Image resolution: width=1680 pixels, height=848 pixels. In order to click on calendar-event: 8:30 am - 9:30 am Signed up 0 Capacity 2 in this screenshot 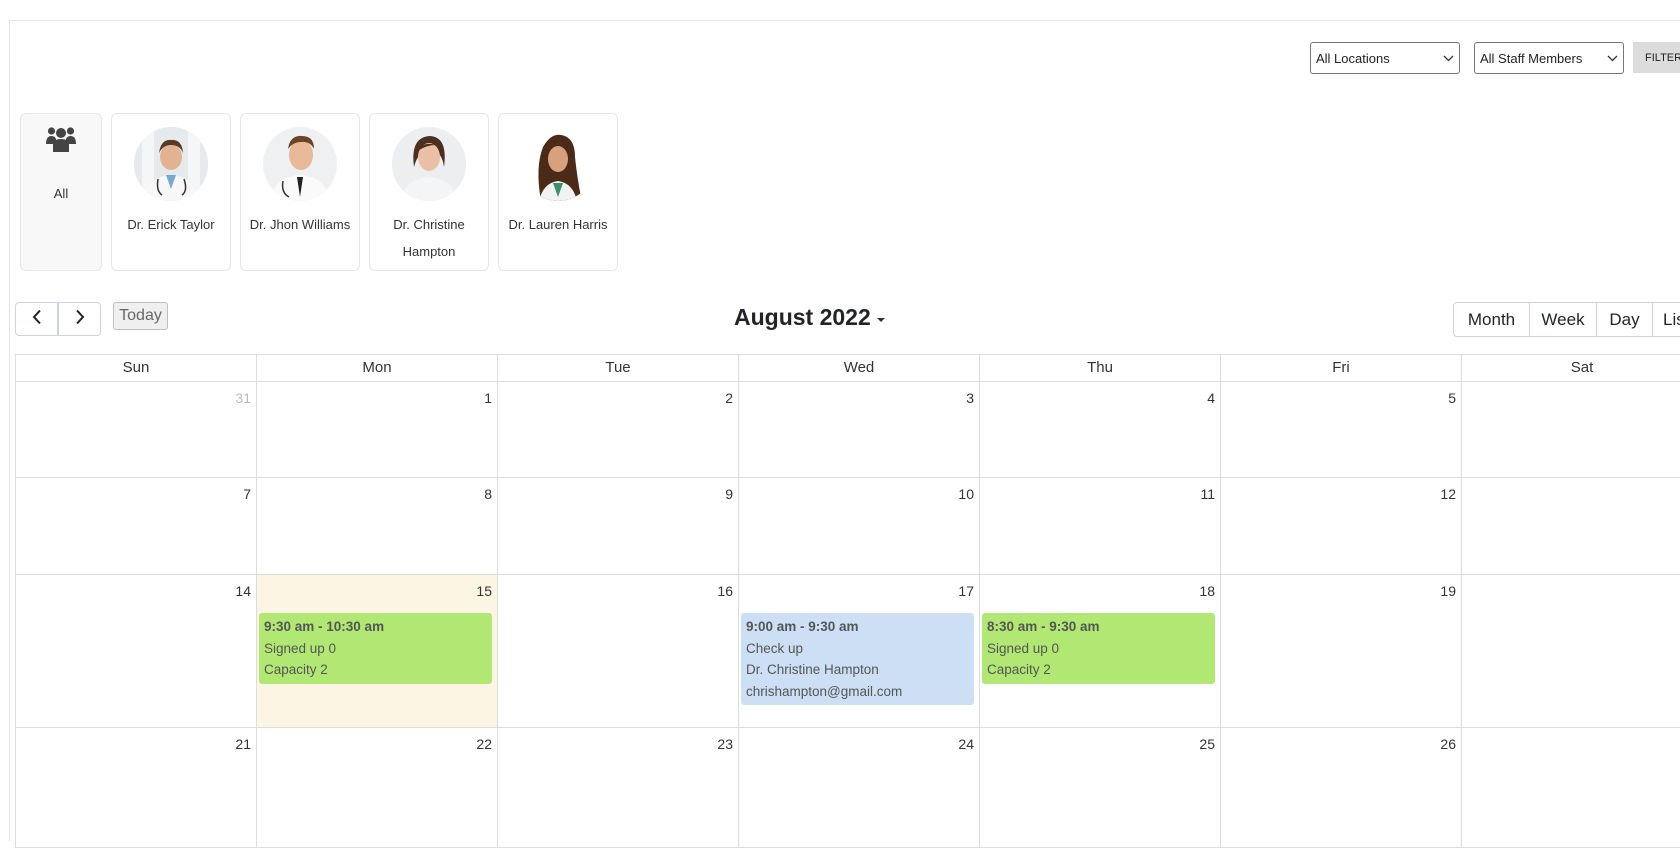, I will do `click(1098, 648)`.